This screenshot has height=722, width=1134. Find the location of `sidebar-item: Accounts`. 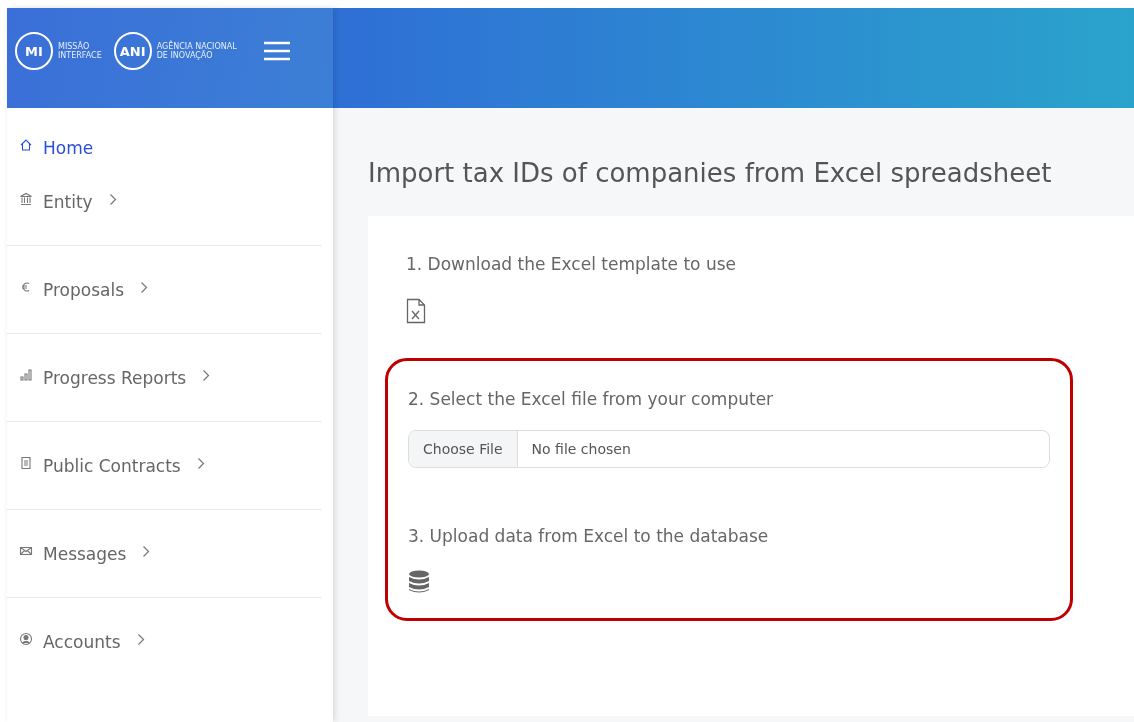

sidebar-item: Accounts is located at coordinates (76, 641).